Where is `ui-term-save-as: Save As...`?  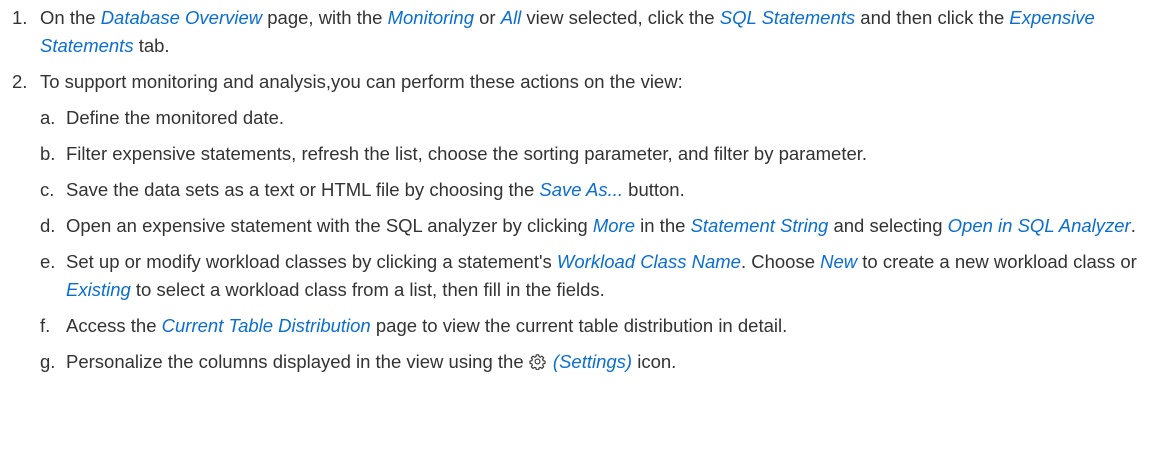 ui-term-save-as: Save As... is located at coordinates (581, 189).